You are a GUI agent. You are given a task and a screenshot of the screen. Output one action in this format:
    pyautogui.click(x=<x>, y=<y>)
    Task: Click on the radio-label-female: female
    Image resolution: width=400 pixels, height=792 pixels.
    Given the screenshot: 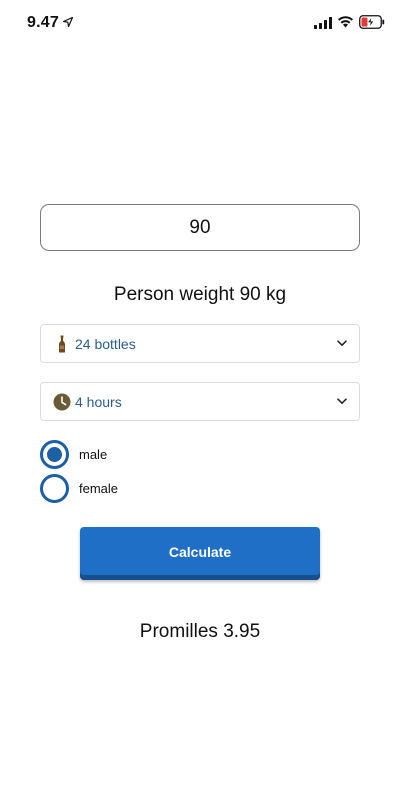 What is the action you would take?
    pyautogui.click(x=99, y=488)
    